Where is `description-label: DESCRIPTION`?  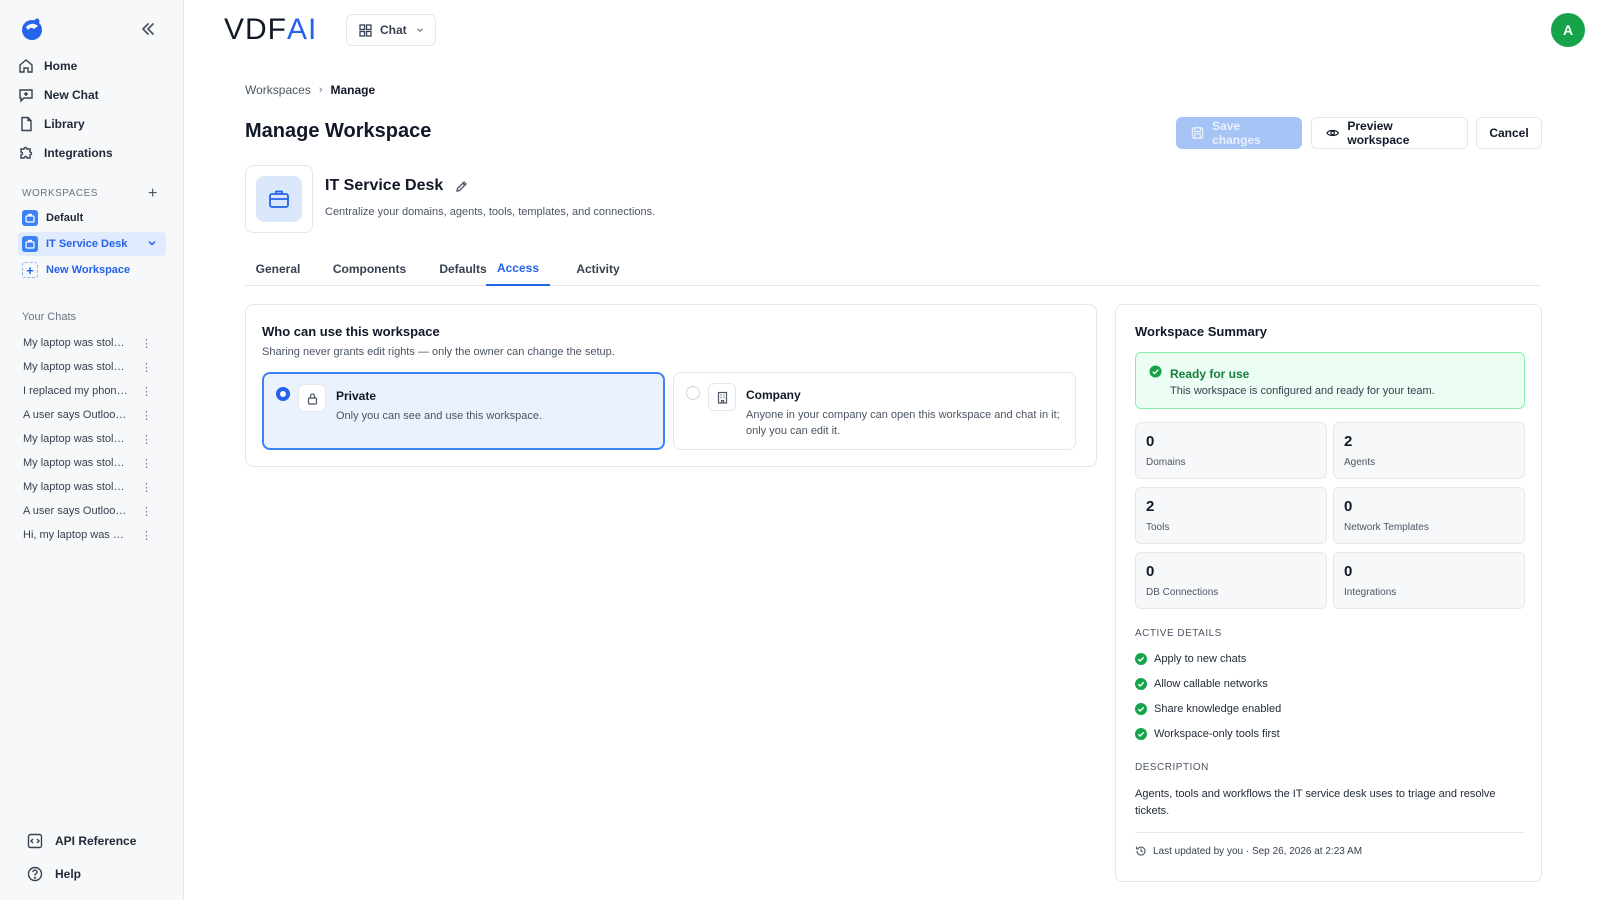
description-label: DESCRIPTION is located at coordinates (1172, 767).